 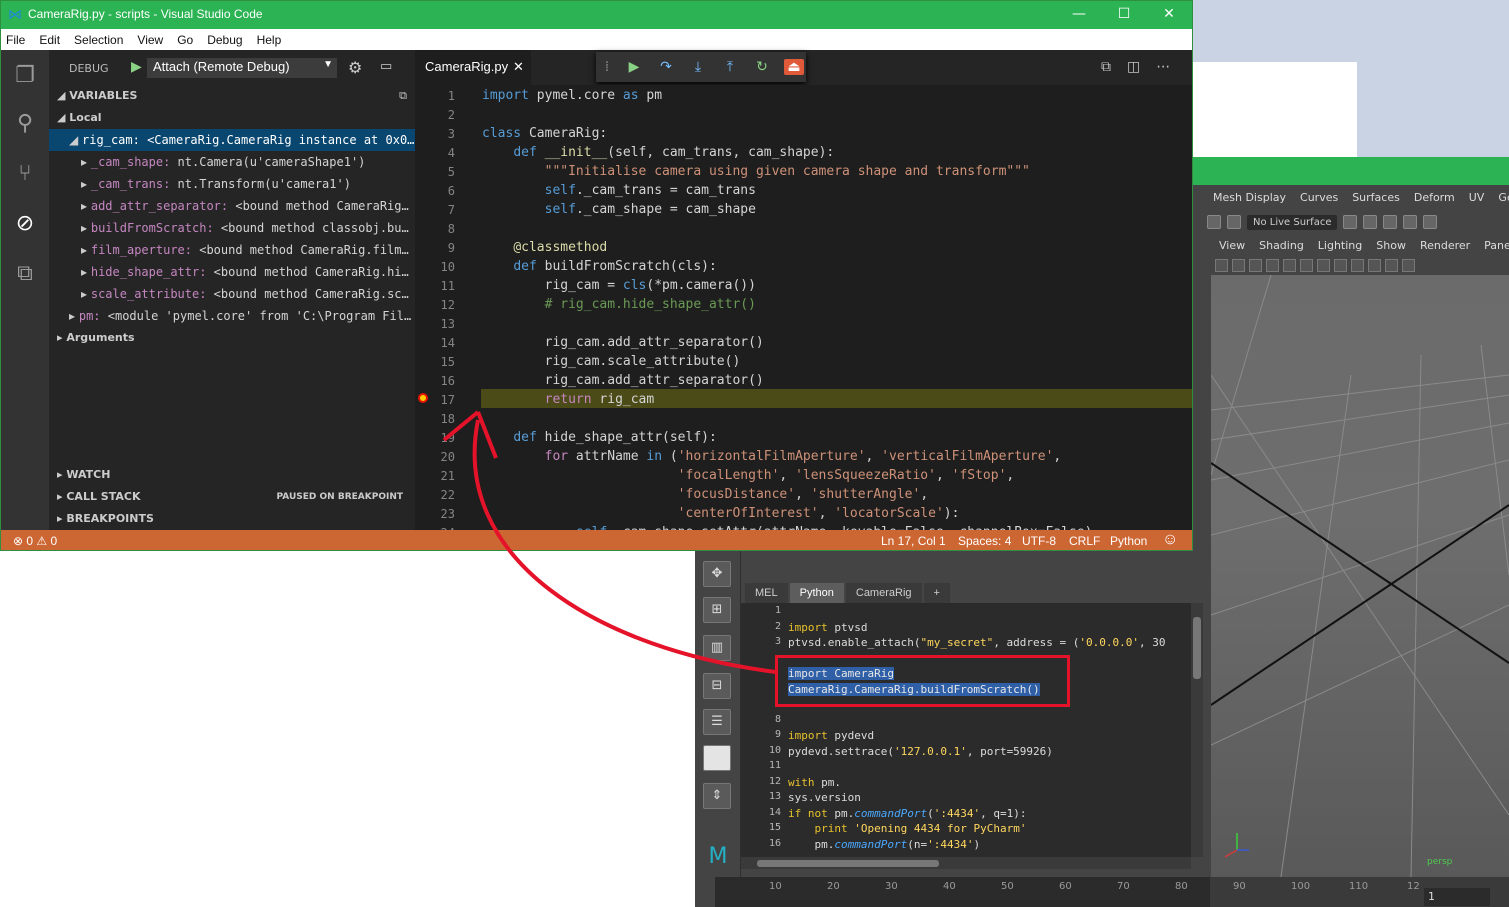 What do you see at coordinates (913, 541) in the screenshot?
I see `cursor-position: Ln 17, Col 1` at bounding box center [913, 541].